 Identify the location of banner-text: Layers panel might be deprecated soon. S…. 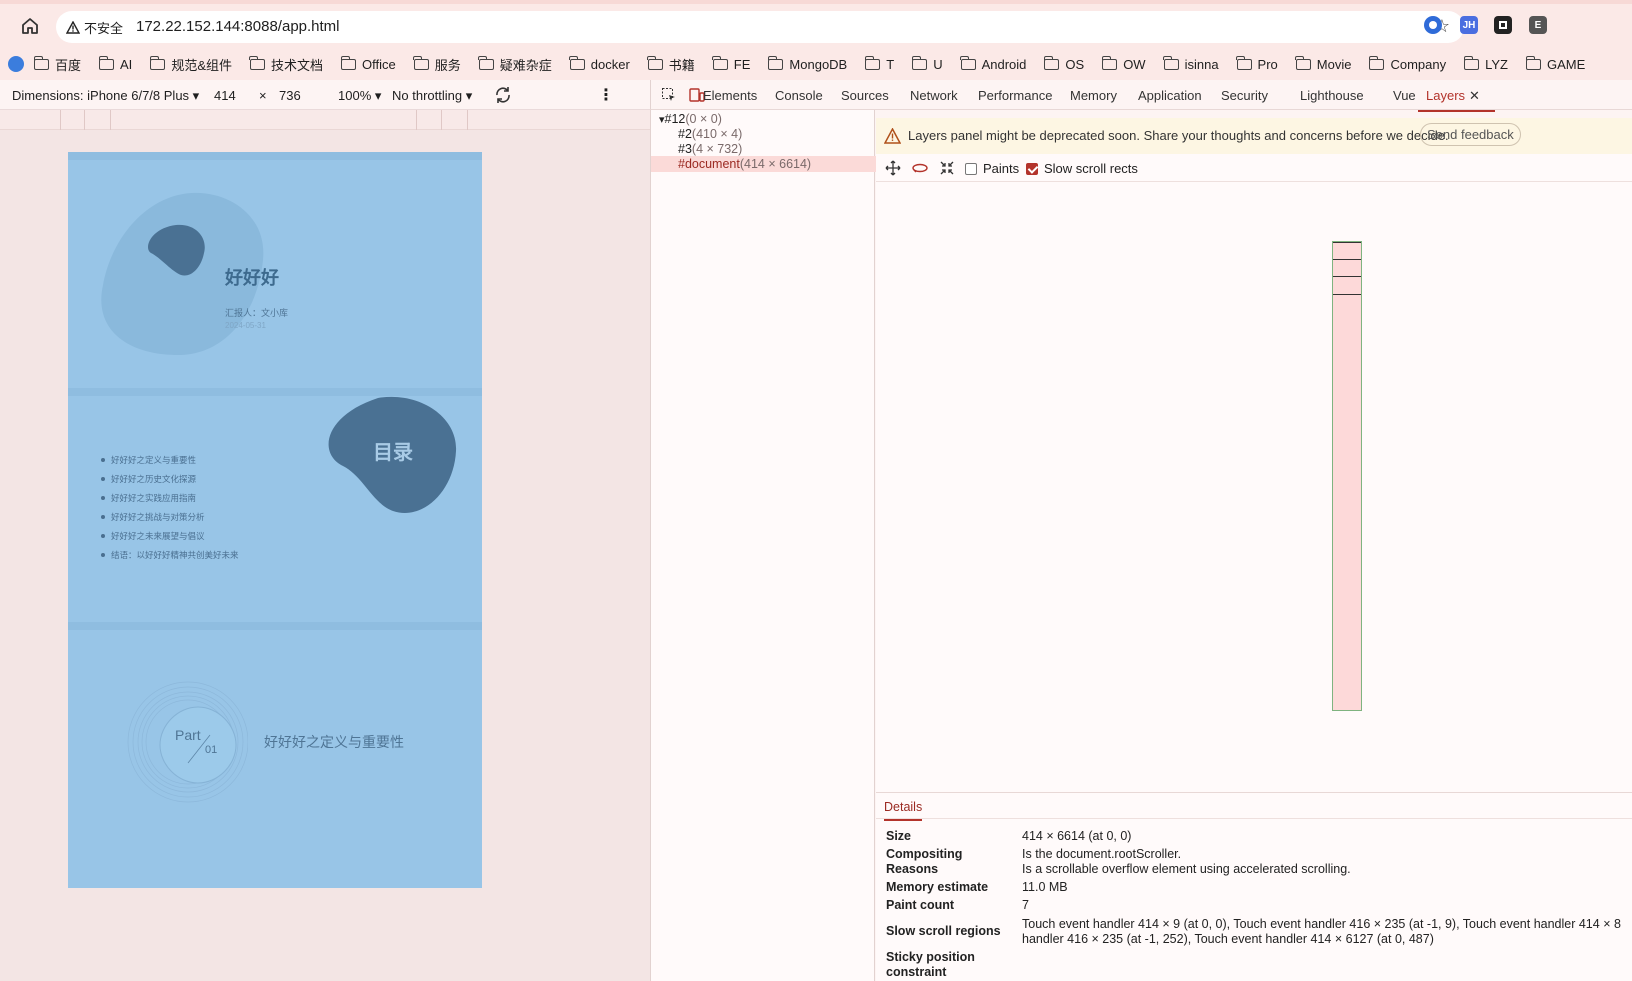
(1178, 135).